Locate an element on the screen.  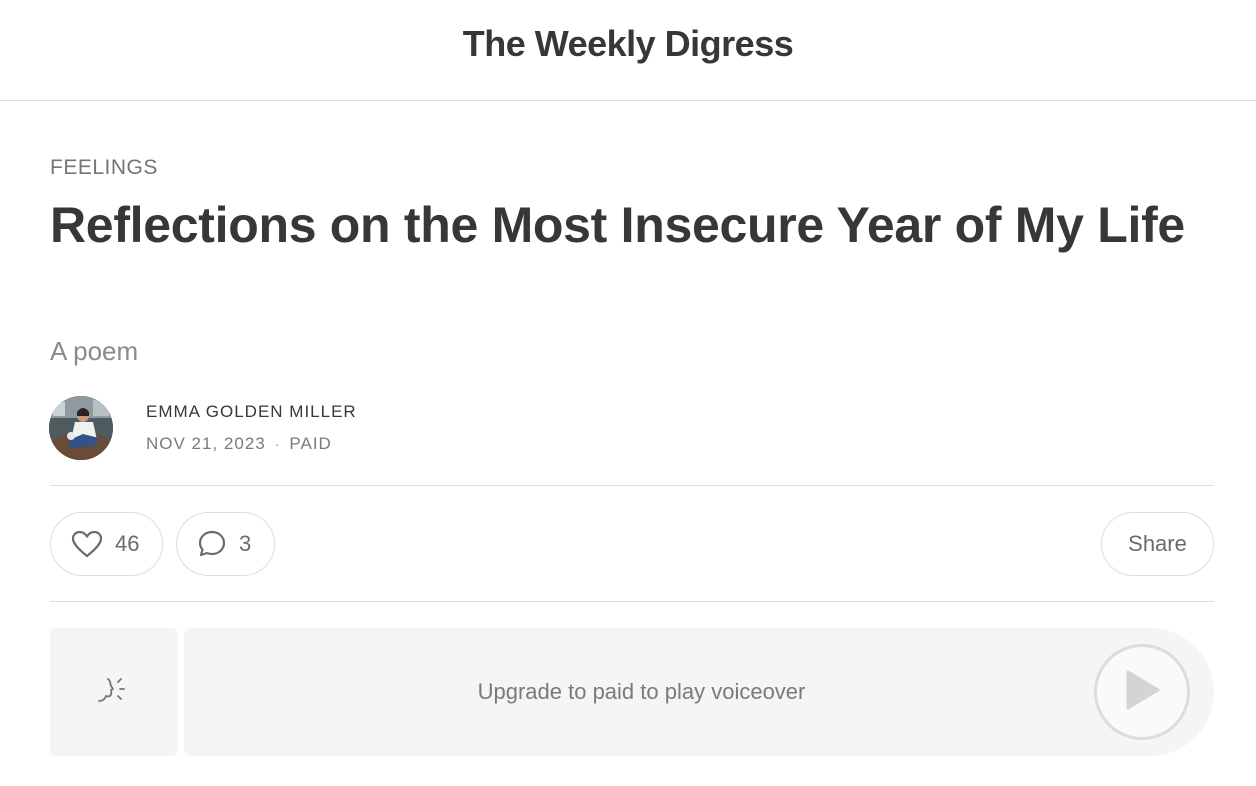
divider-top is located at coordinates (632, 485).